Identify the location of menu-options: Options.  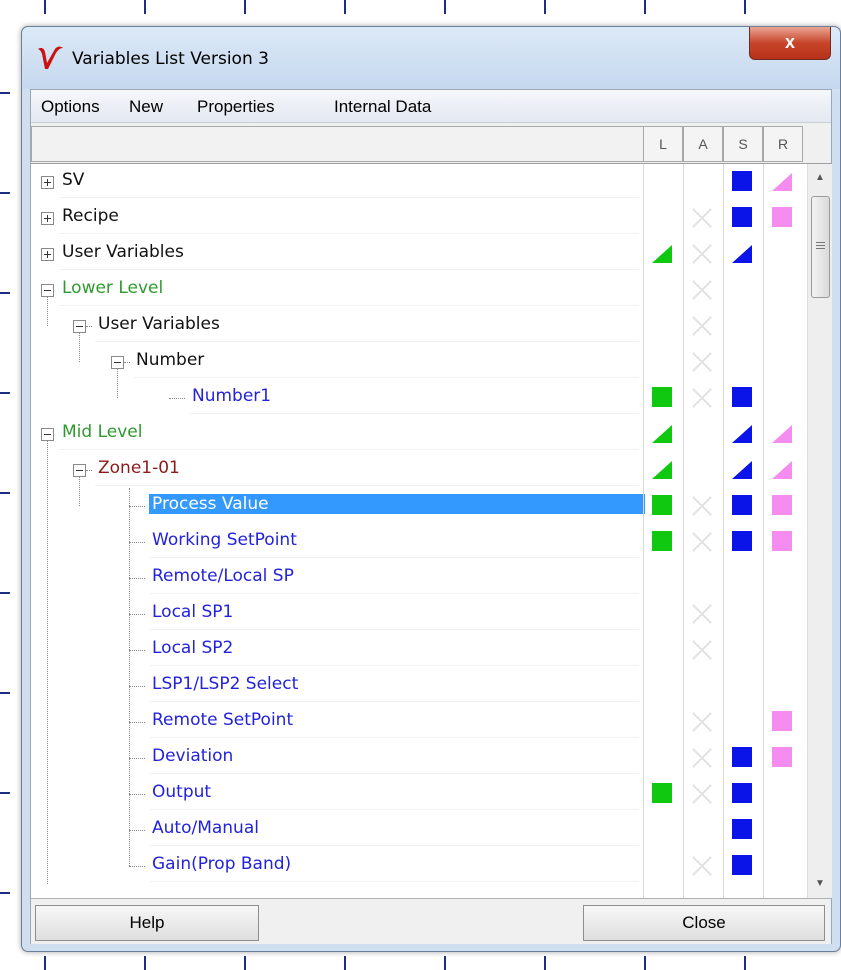
(70, 107).